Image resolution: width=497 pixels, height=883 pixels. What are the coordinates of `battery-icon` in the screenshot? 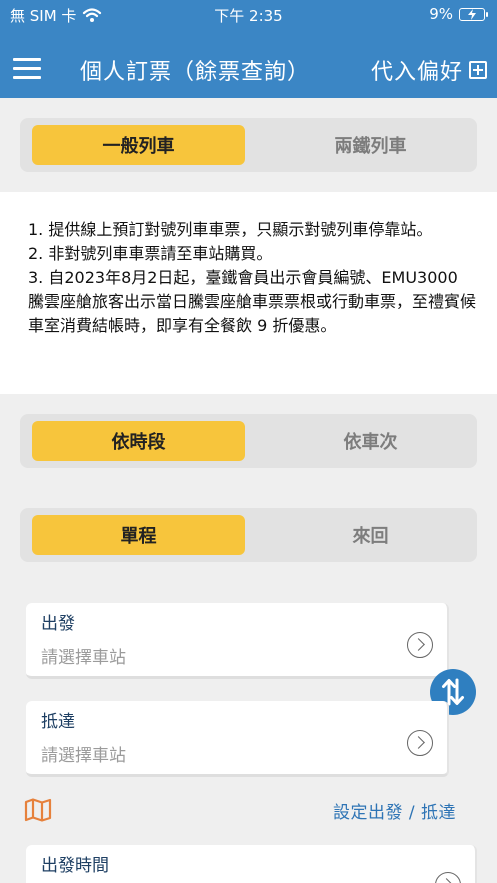 It's located at (473, 14).